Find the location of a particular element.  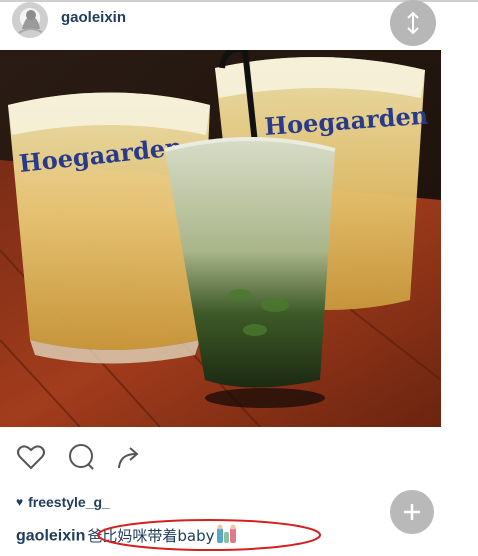

heart-filled-icon: ♥ is located at coordinates (20, 502).